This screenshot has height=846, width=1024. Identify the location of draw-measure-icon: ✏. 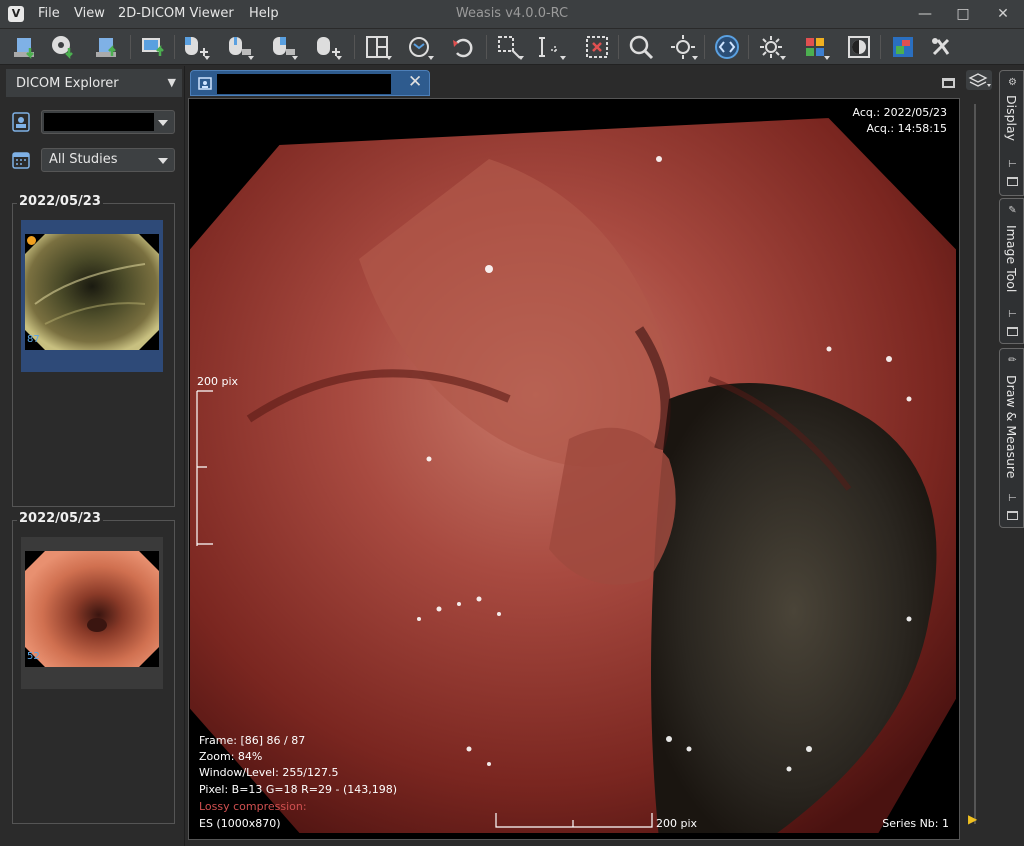
(1012, 360).